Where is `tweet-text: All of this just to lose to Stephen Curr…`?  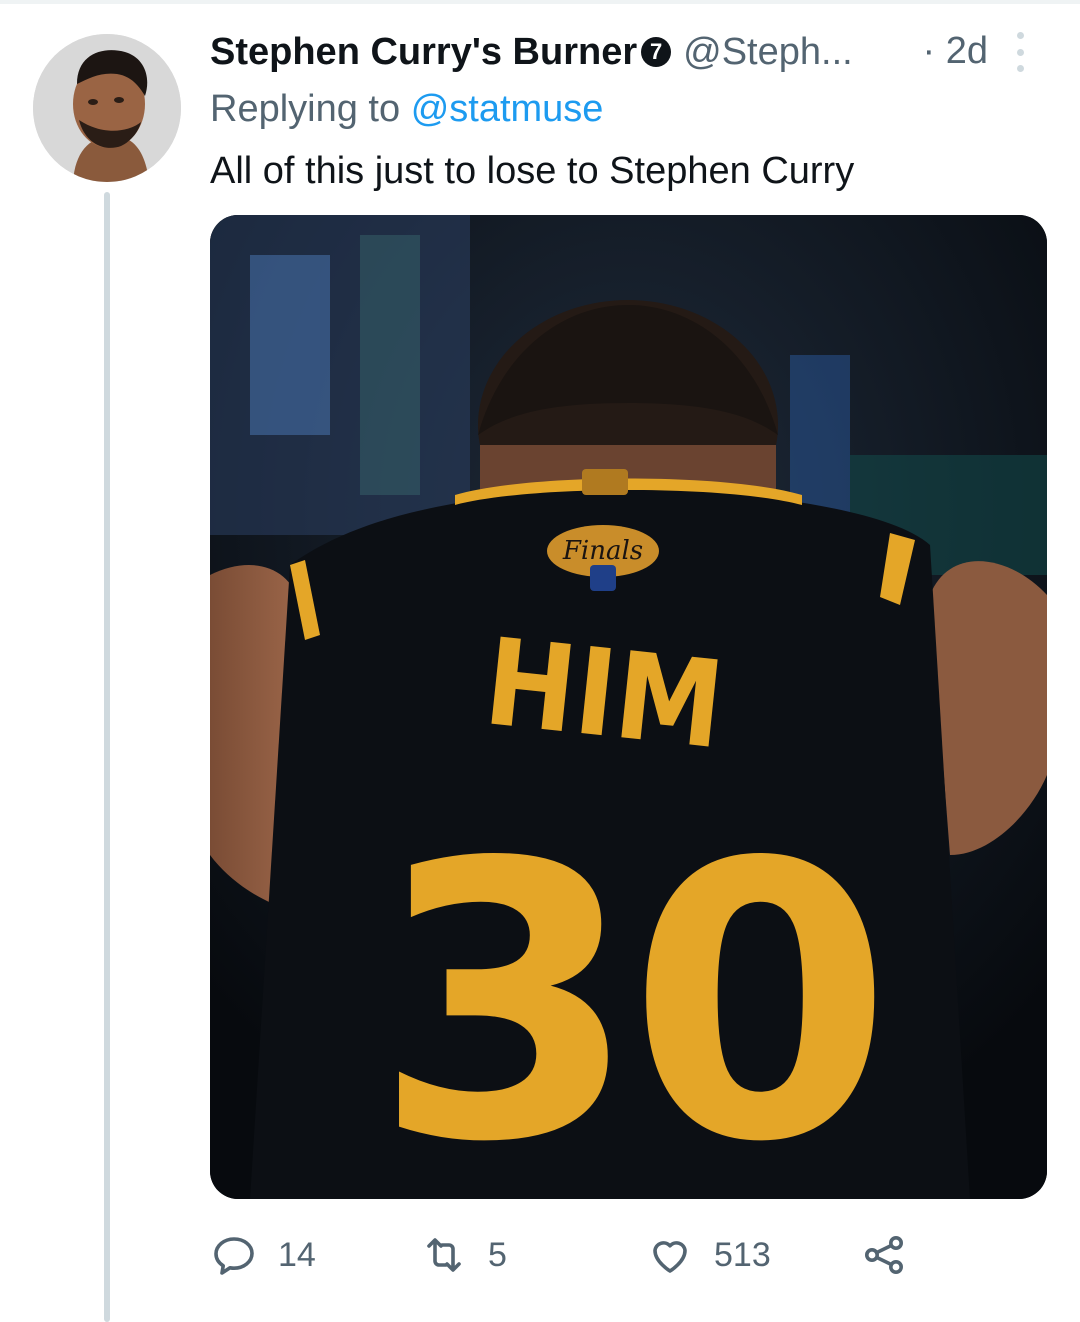 tweet-text: All of this just to lose to Stephen Curr… is located at coordinates (532, 171).